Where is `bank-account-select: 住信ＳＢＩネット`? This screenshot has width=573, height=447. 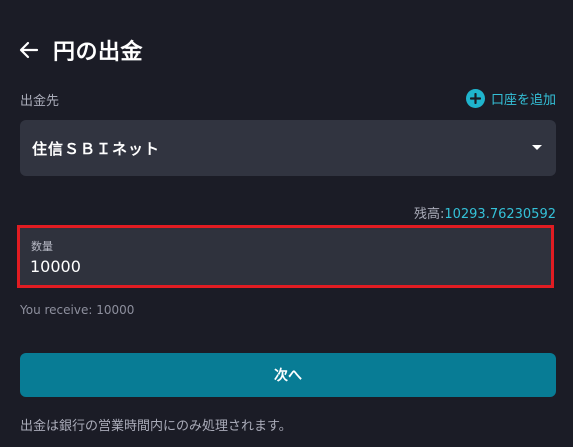 bank-account-select: 住信ＳＢＩネット is located at coordinates (288, 148).